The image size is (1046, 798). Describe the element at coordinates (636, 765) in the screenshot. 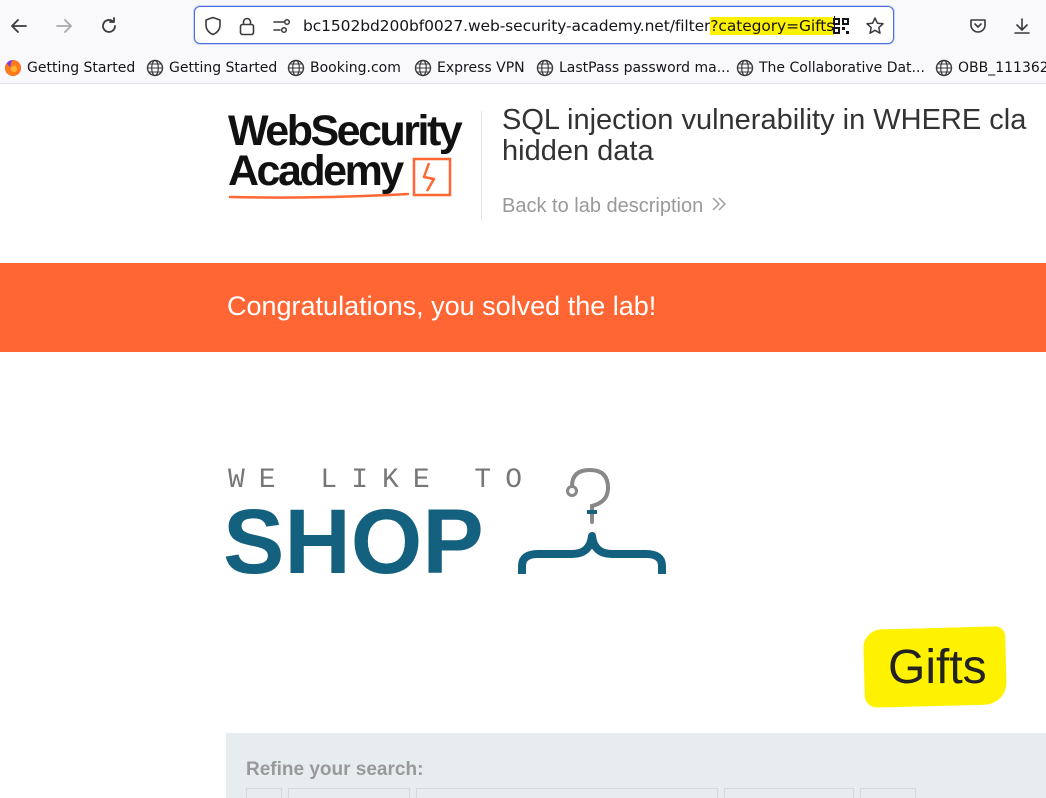

I see `refine-search-panel: Refine your search:` at that location.